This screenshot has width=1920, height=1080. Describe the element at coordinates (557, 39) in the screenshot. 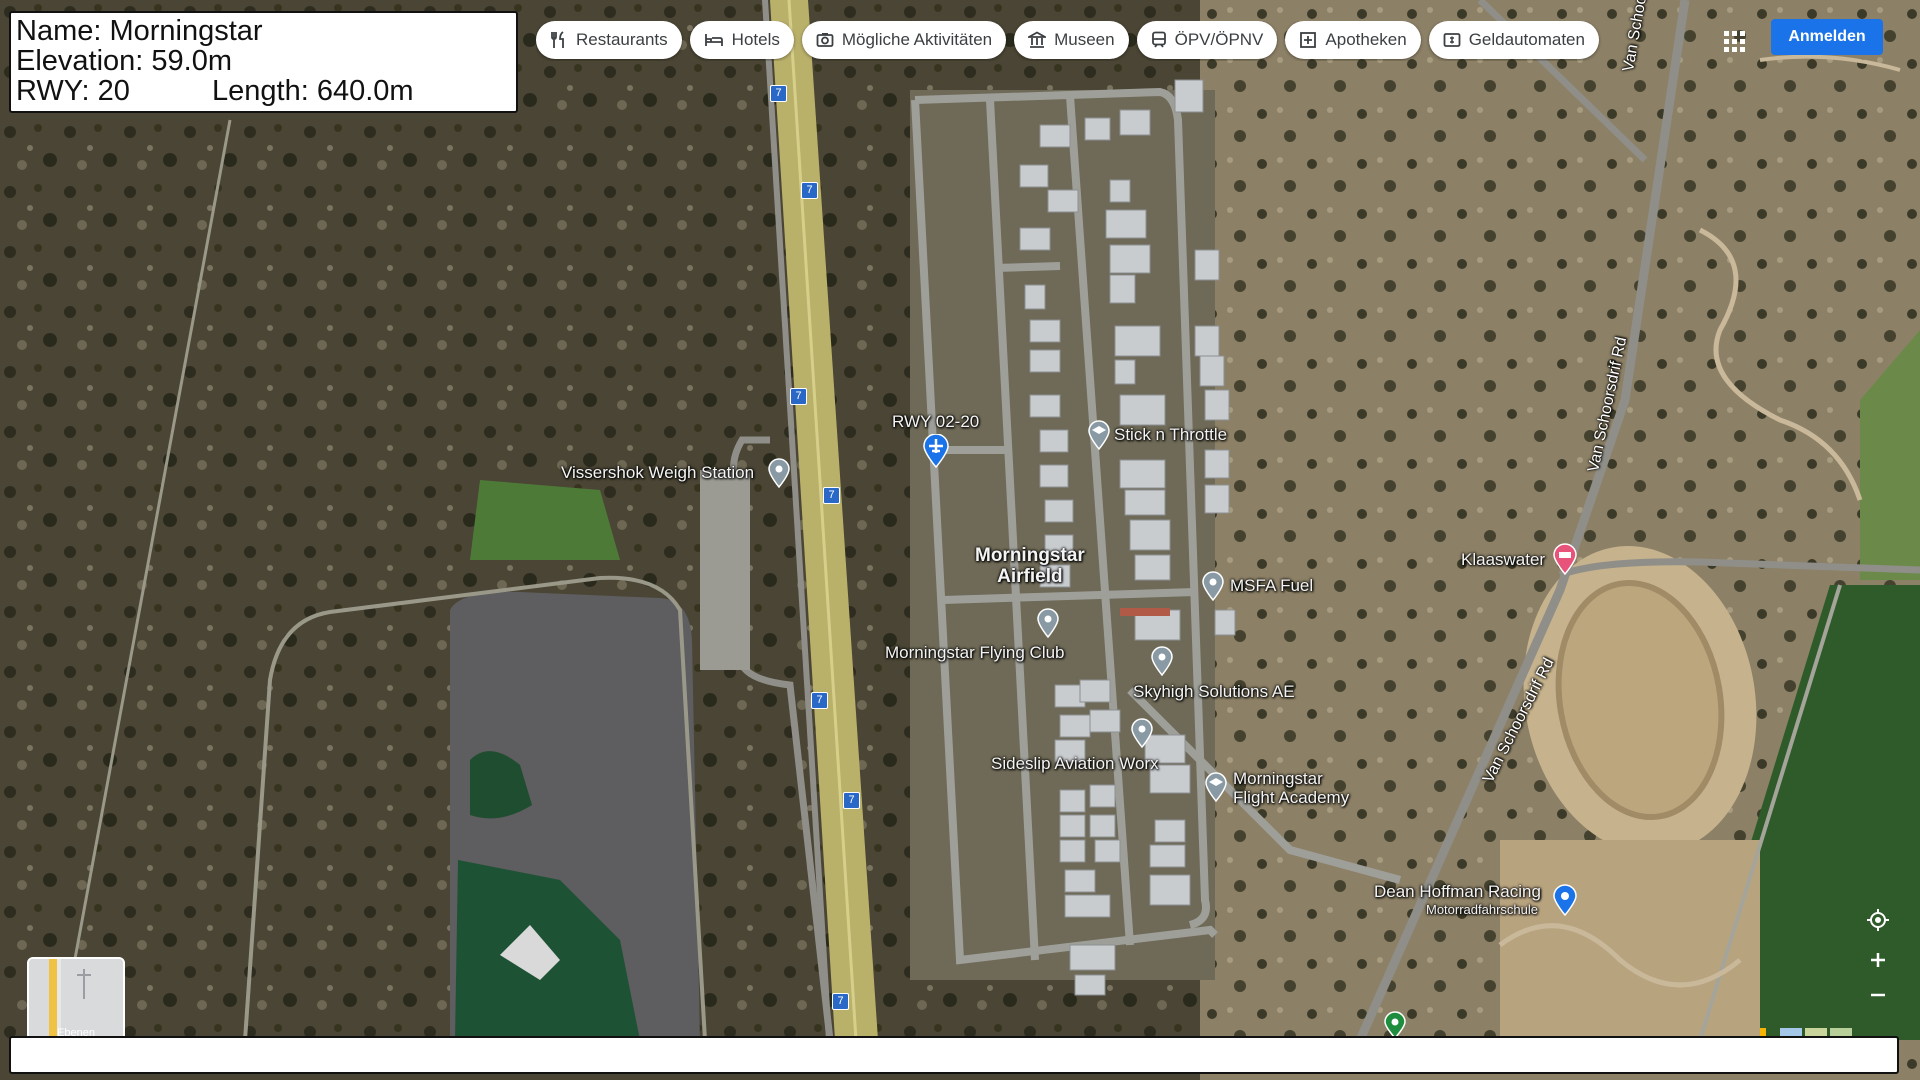

I see `fork-knife-icon` at that location.